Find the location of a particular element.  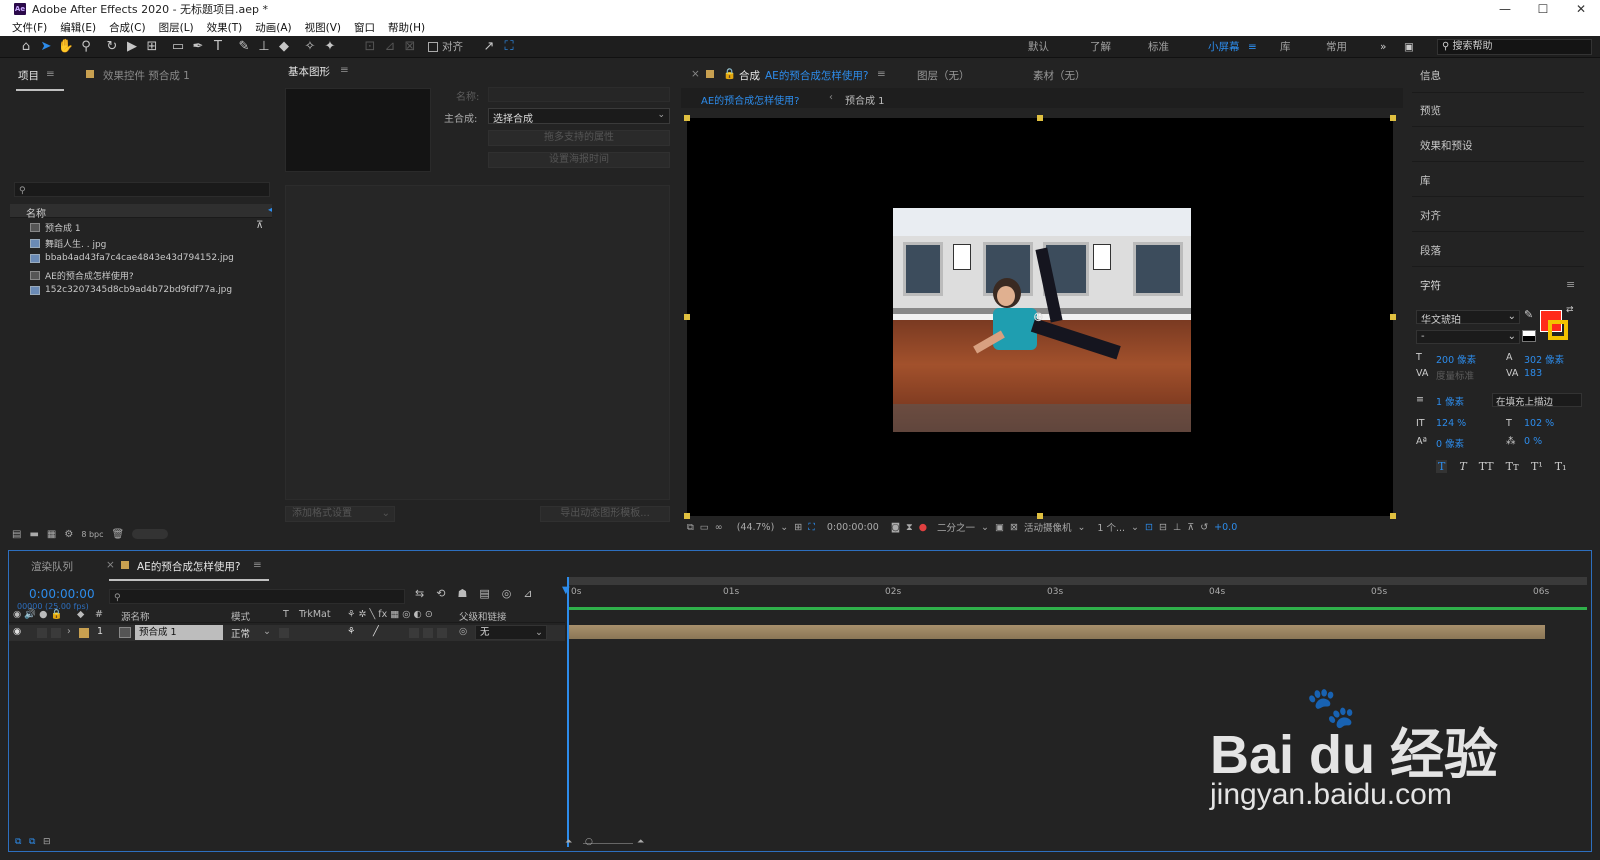

layer-switches-toggle-icon: ⧉ is located at coordinates (18, 842).